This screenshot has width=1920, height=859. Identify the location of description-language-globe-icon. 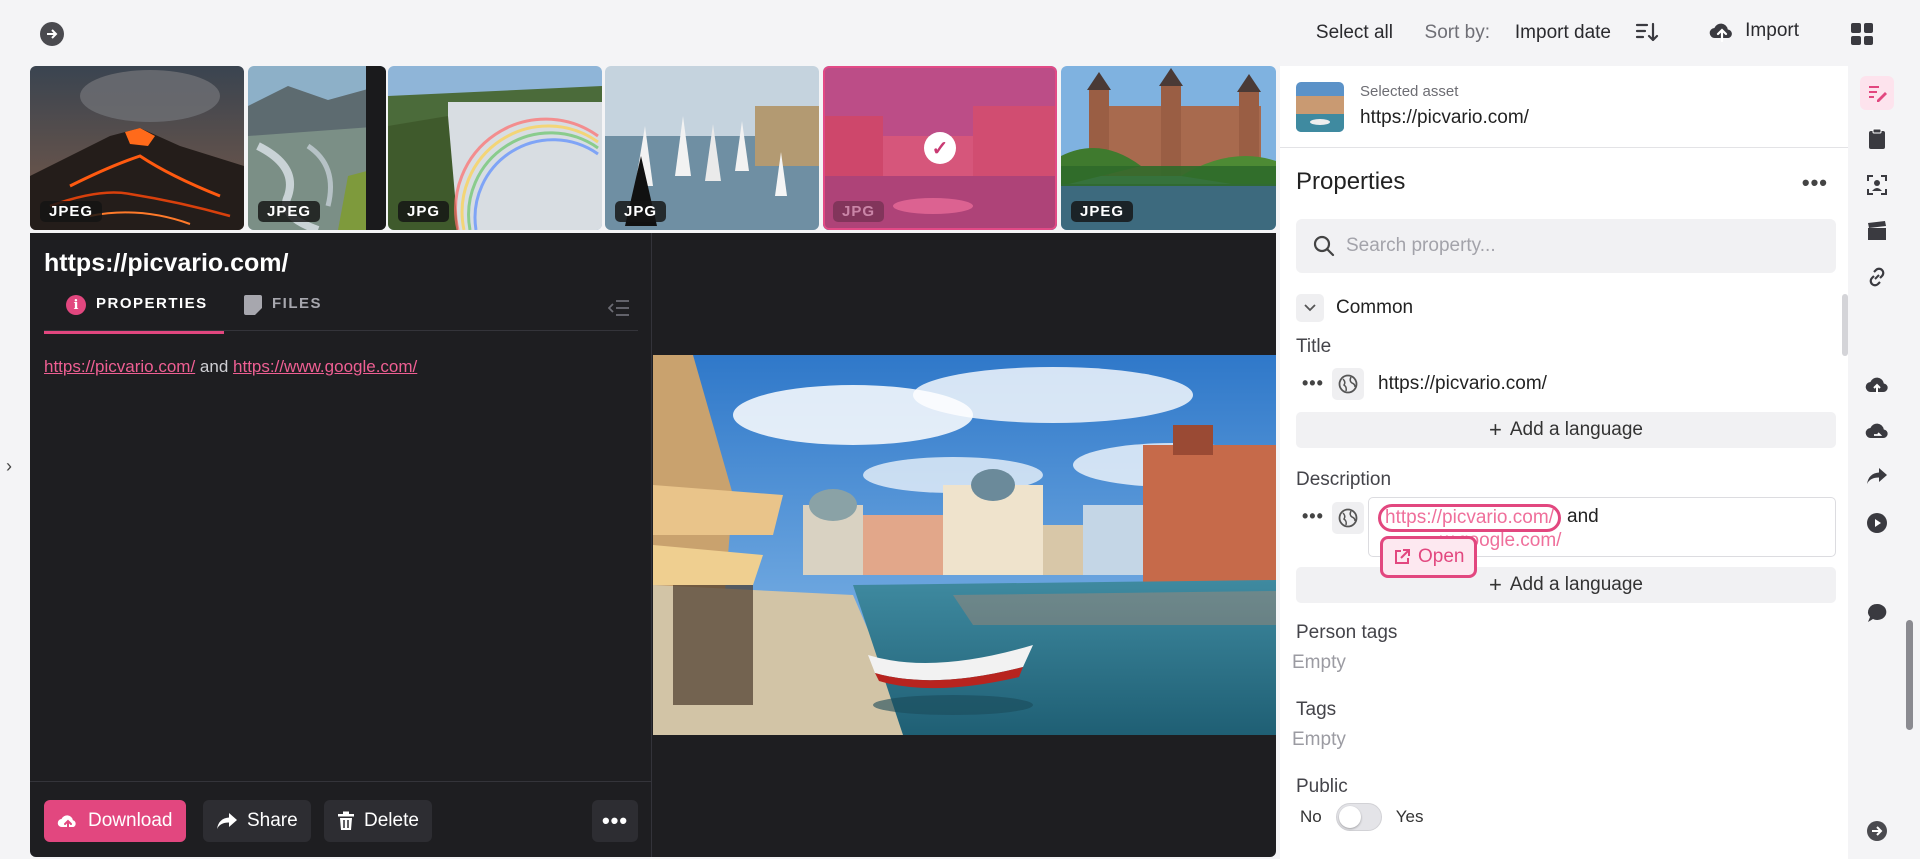
(1348, 518).